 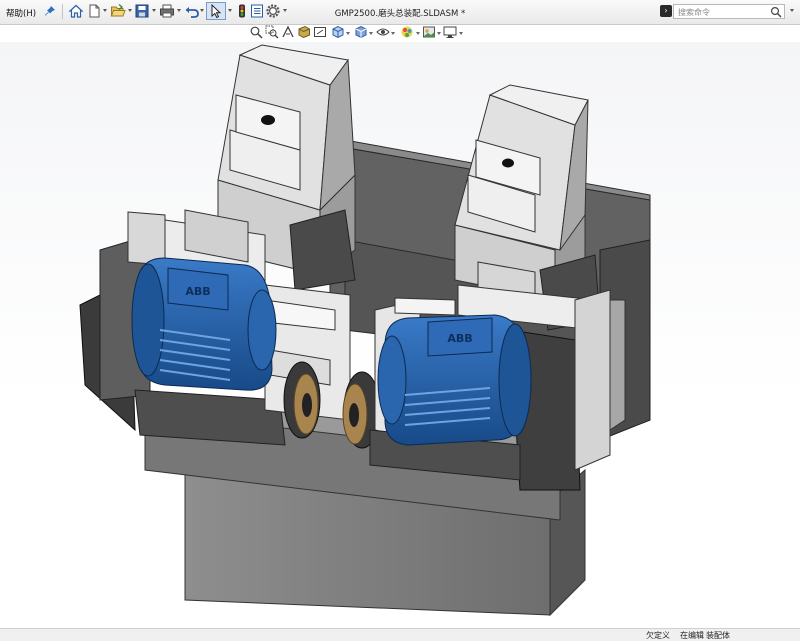 What do you see at coordinates (338, 32) in the screenshot?
I see `view-orientation-icon` at bounding box center [338, 32].